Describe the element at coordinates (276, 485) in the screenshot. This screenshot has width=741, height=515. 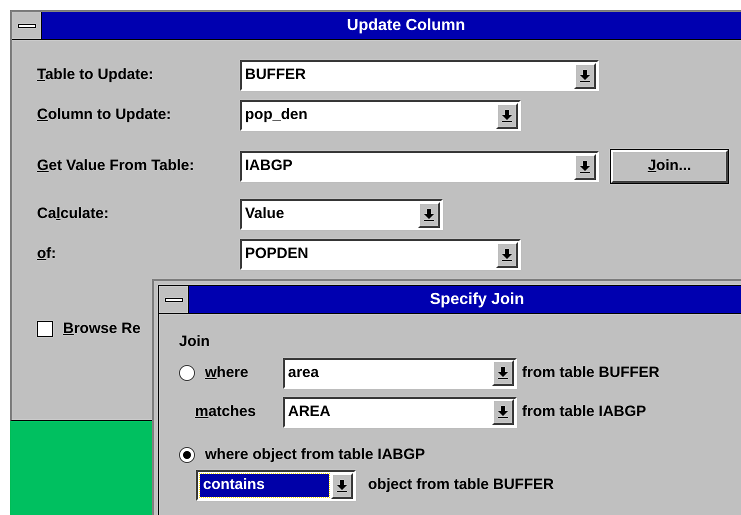
I see `dropdown-field: contains` at that location.